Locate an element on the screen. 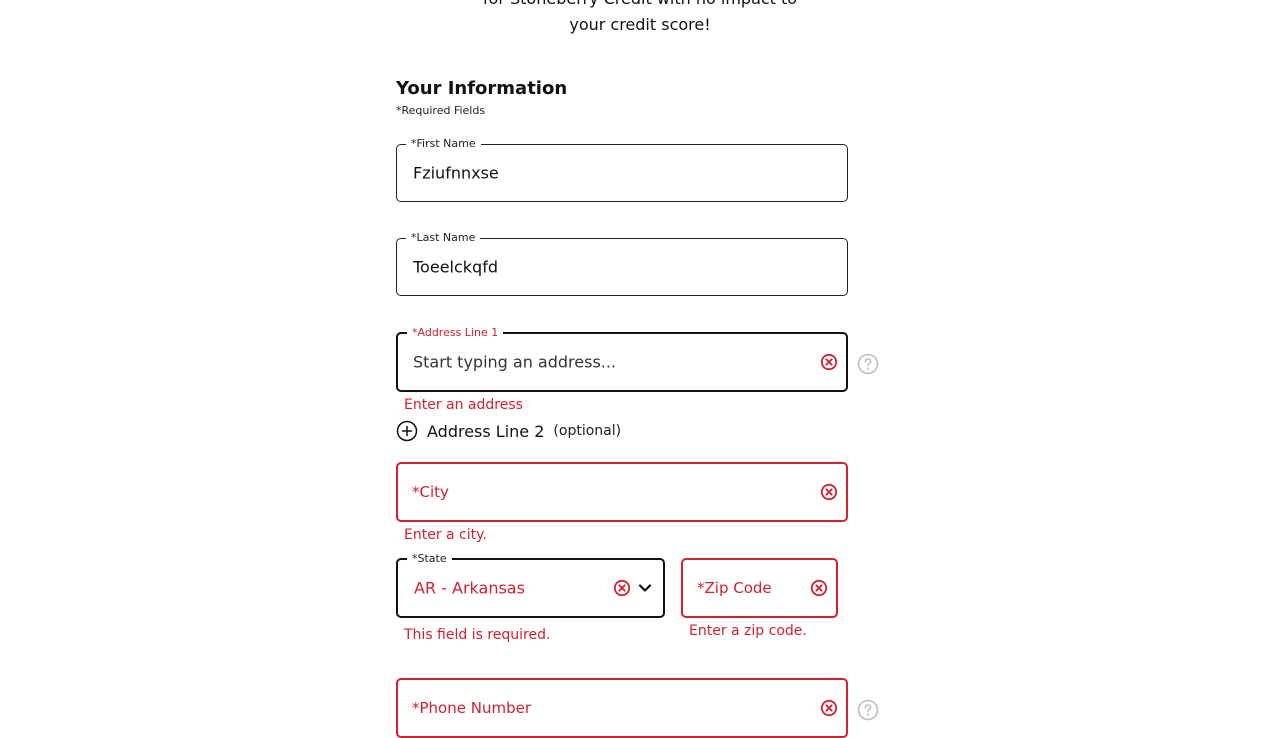 The height and width of the screenshot is (738, 1280). first-name-field: *First Name Fziufnnxse is located at coordinates (622, 169).